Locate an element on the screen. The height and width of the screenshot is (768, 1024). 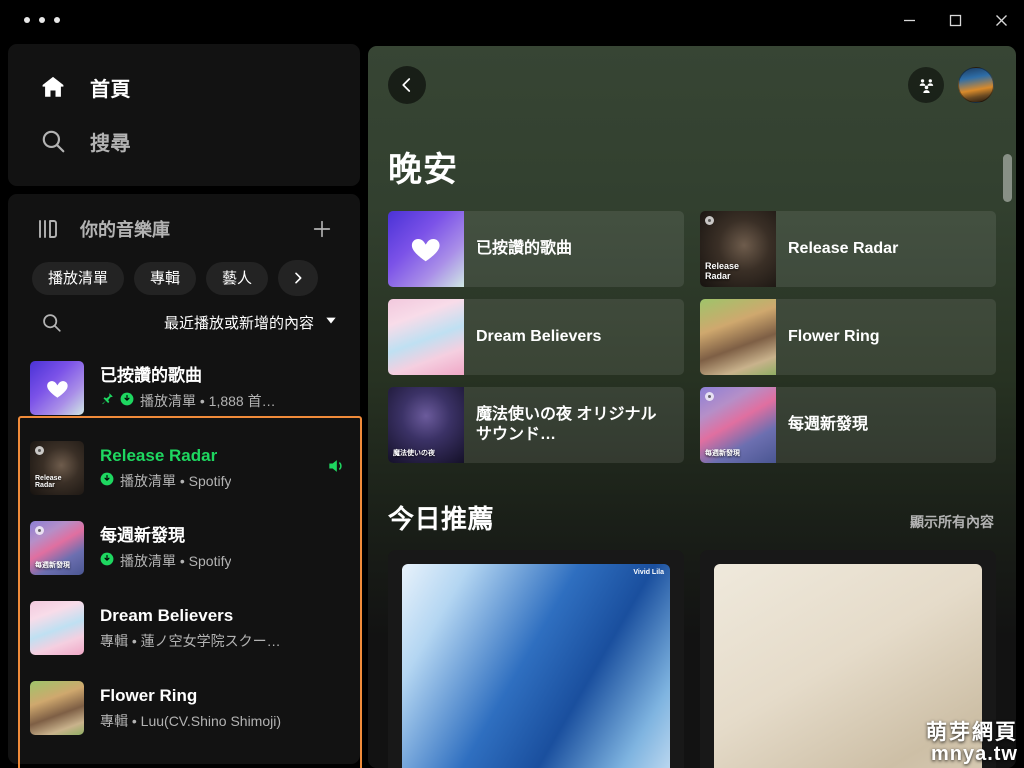
shortcut-cover: 每週新發現 is located at coordinates (738, 425).